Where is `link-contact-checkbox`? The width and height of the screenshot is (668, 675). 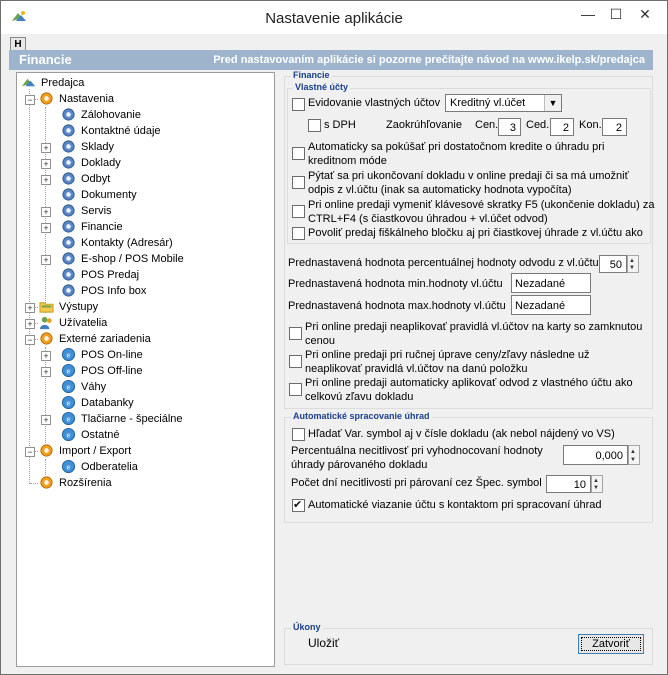 link-contact-checkbox is located at coordinates (298, 505).